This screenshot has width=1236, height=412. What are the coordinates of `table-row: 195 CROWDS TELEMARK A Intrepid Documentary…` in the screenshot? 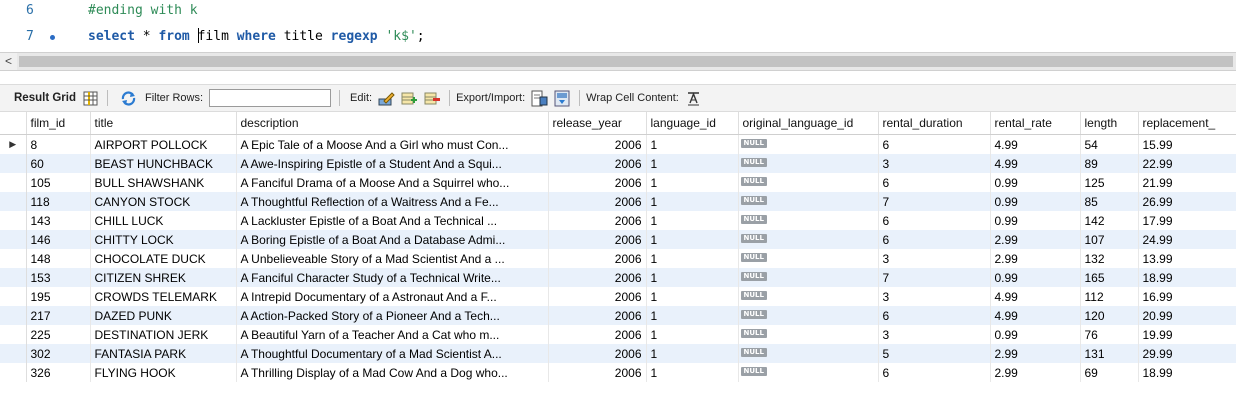 It's located at (618, 296).